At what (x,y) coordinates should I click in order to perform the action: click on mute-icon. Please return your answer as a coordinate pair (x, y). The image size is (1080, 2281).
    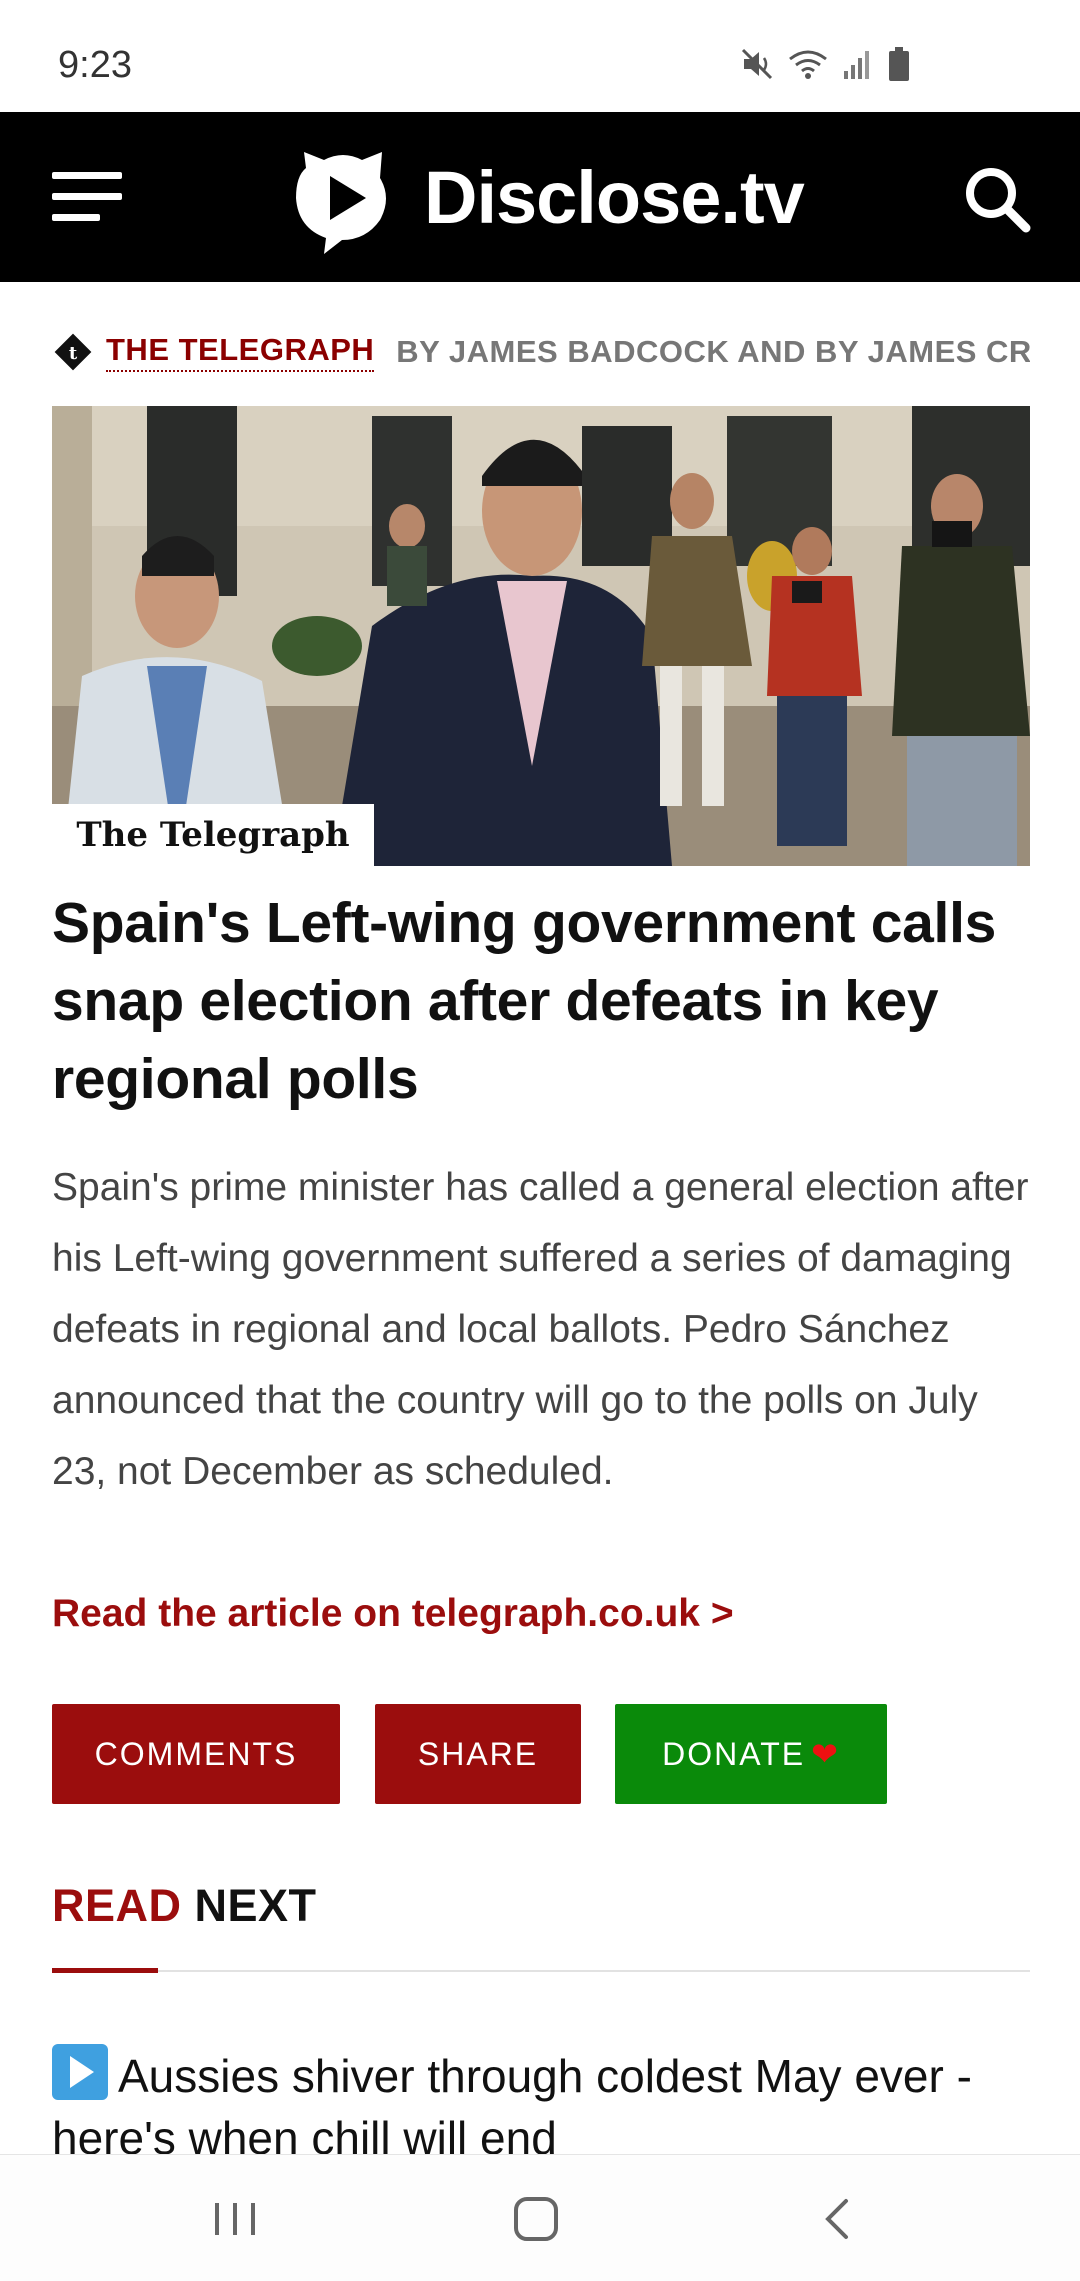
    Looking at the image, I should click on (757, 64).